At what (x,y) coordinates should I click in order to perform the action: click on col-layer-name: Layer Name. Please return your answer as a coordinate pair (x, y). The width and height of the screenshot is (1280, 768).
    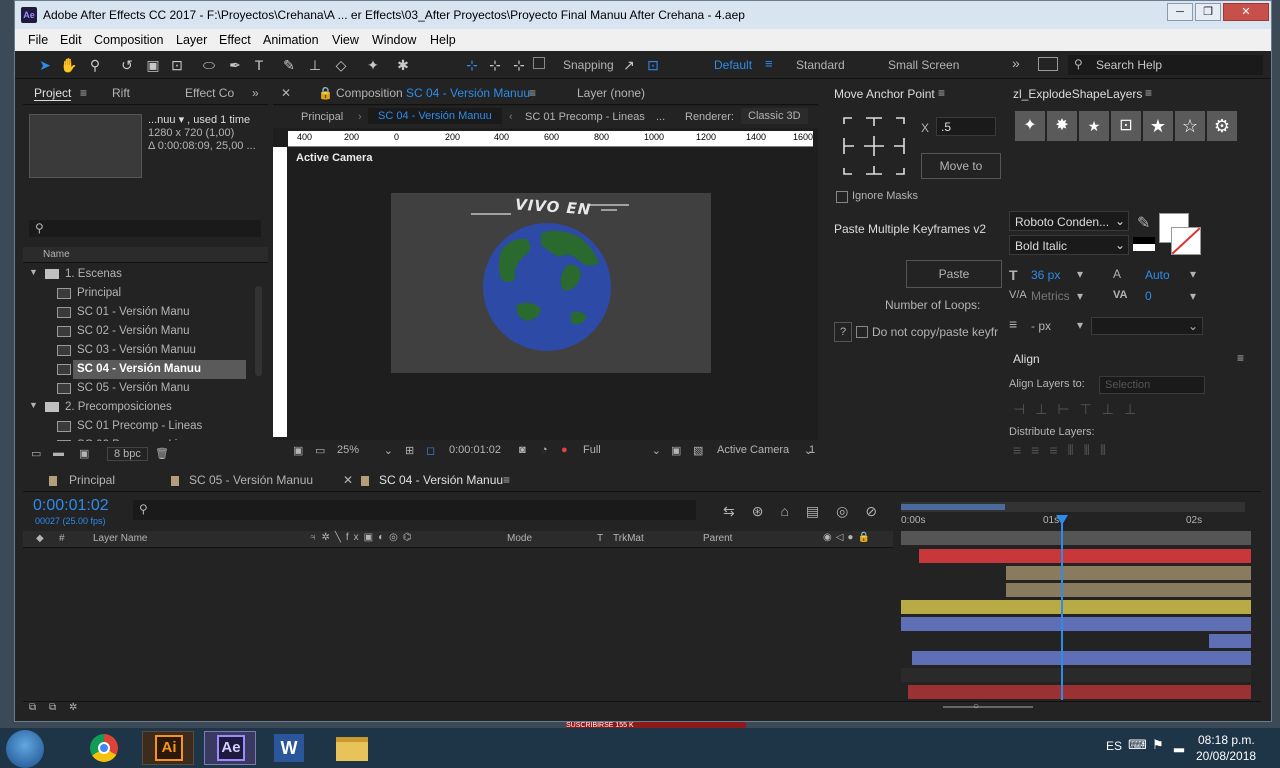
    Looking at the image, I should click on (120, 538).